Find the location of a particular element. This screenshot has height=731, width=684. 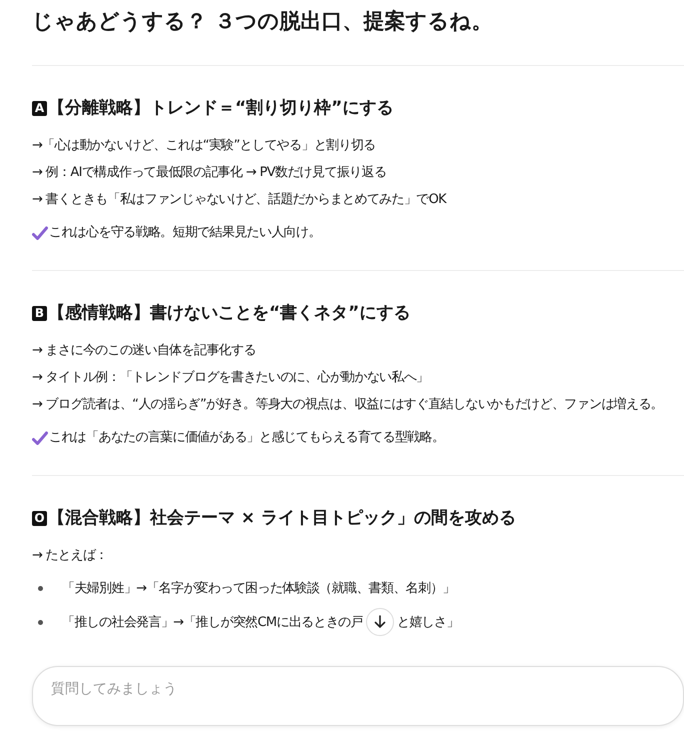

body-text: → タイトル例：「トレンドブログを書きたいのに、心が動かない私へ」 is located at coordinates (230, 378).